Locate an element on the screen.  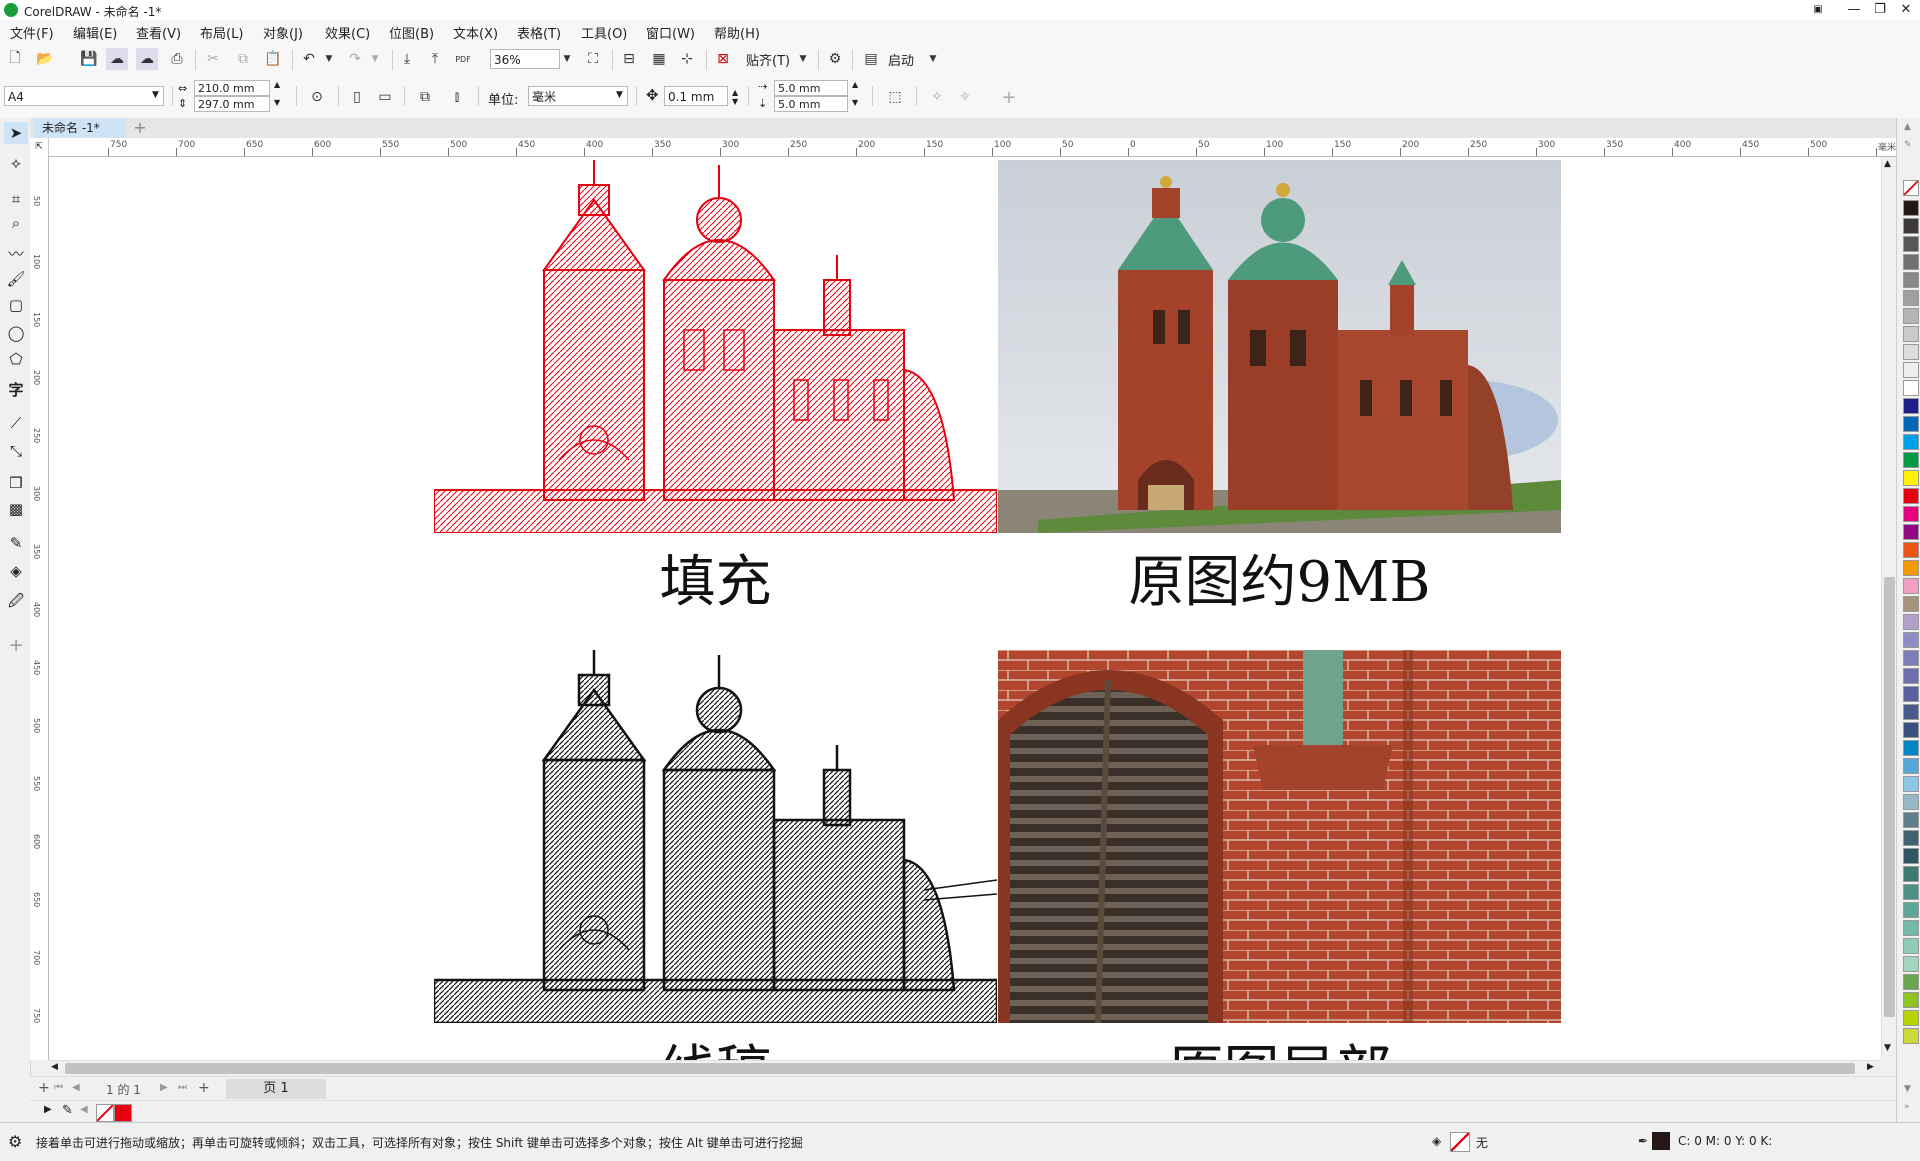
shape-tool-icon: ⟡ is located at coordinates (16, 163).